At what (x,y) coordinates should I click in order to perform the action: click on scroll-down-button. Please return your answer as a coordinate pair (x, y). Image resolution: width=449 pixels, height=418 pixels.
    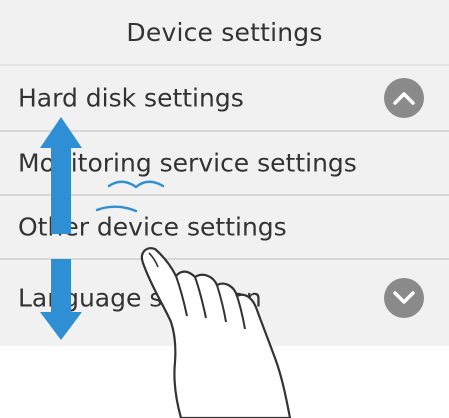
    Looking at the image, I should click on (404, 298).